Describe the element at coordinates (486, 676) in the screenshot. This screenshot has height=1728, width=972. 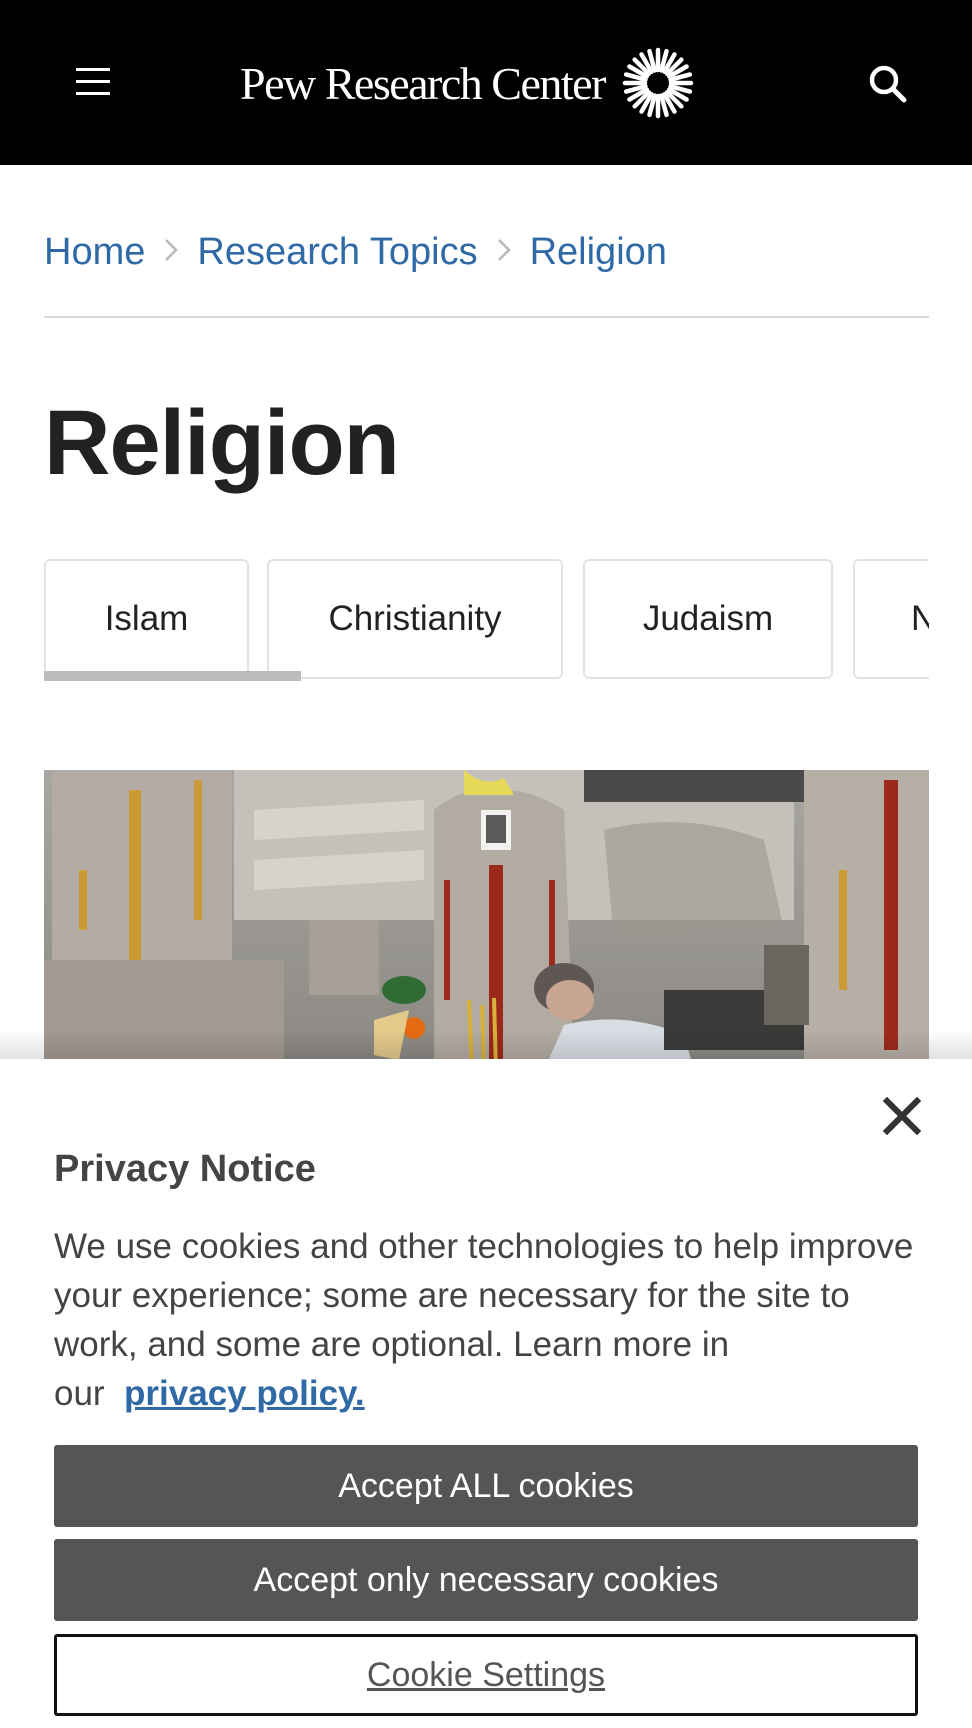
I see `tabs-scroll-indicator` at that location.